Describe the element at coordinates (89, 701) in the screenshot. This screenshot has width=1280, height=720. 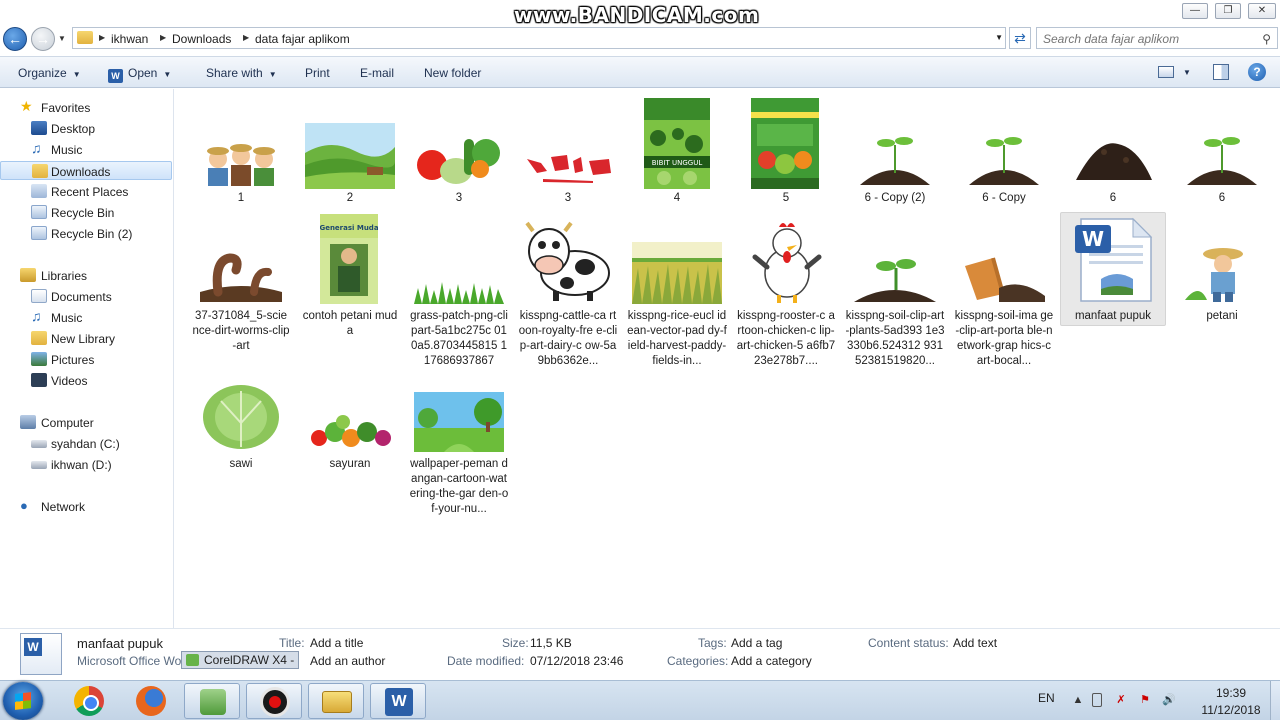
I see `taskbar-chrome` at that location.